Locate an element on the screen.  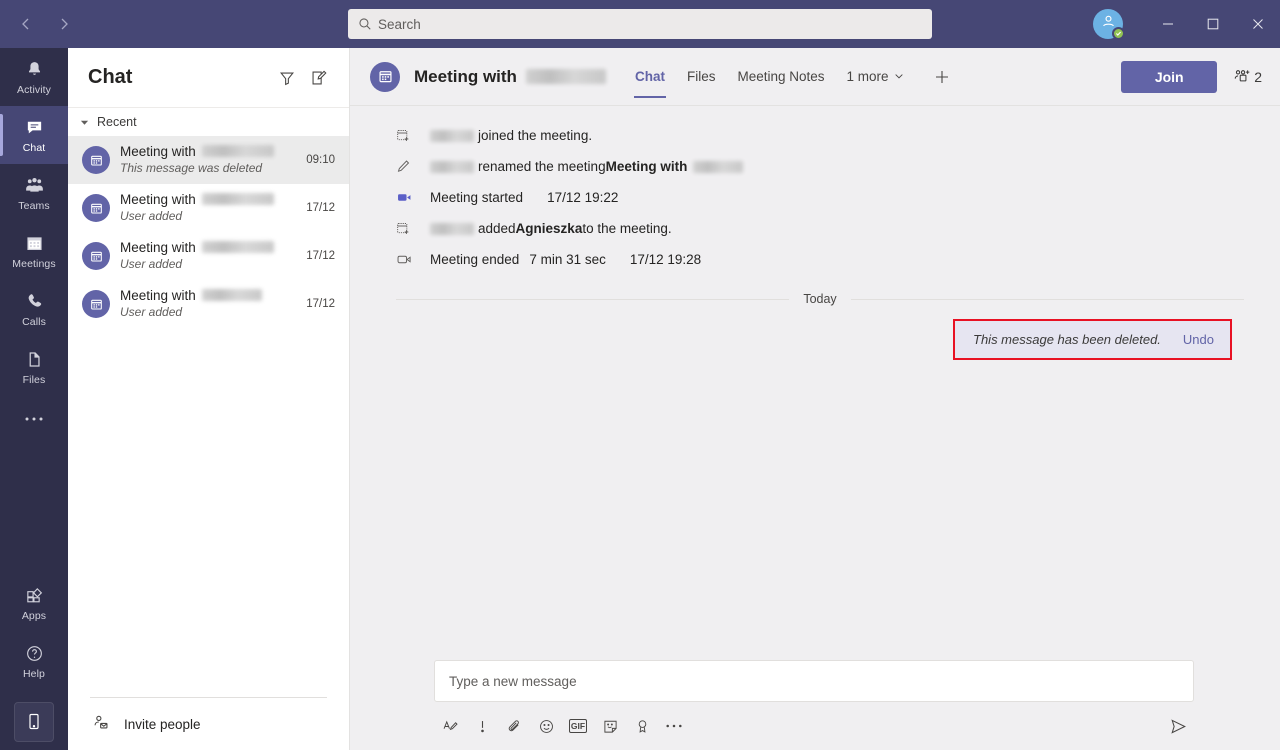
compose-icon is located at coordinates (319, 78).